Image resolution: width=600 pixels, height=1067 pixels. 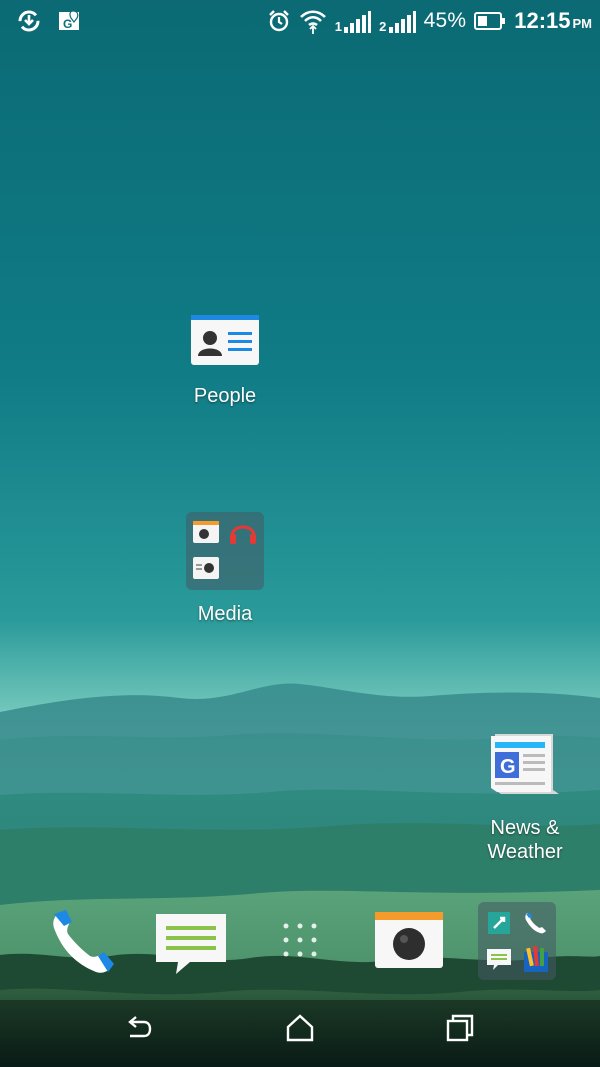 I want to click on sync-icon, so click(x=29, y=21).